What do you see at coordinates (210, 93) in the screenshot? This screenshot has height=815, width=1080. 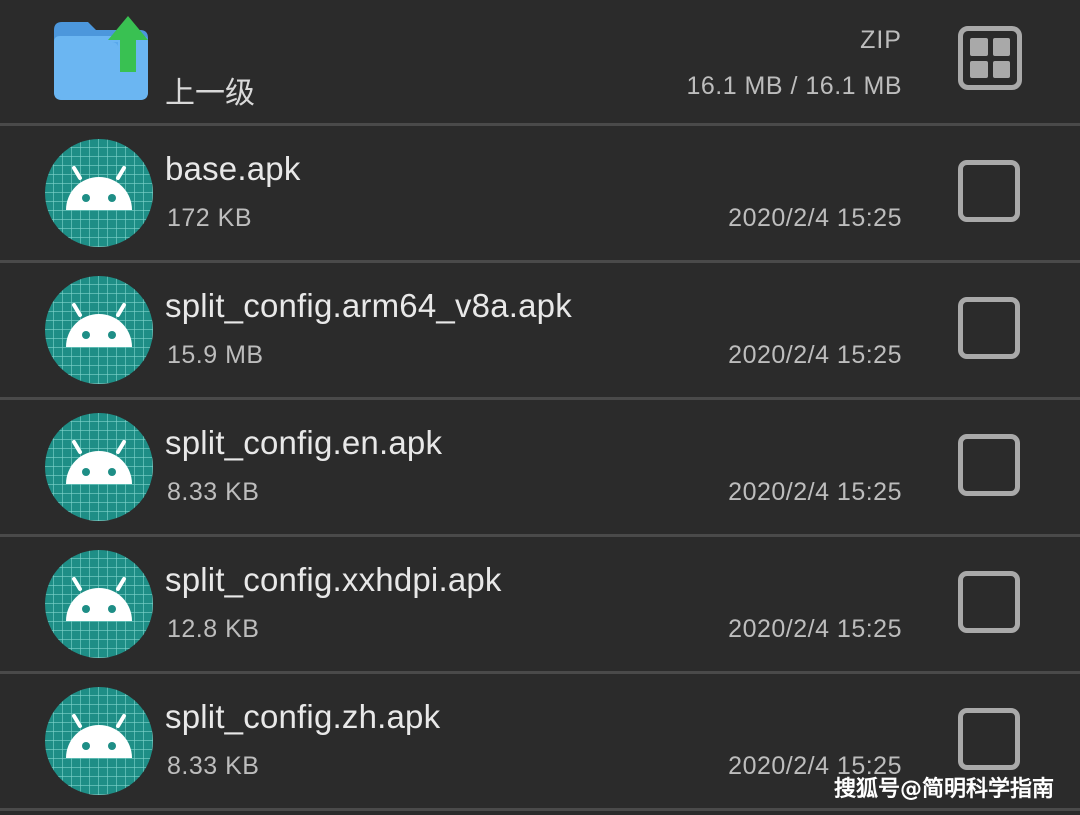 I see `parent-folder-label: 上一级` at bounding box center [210, 93].